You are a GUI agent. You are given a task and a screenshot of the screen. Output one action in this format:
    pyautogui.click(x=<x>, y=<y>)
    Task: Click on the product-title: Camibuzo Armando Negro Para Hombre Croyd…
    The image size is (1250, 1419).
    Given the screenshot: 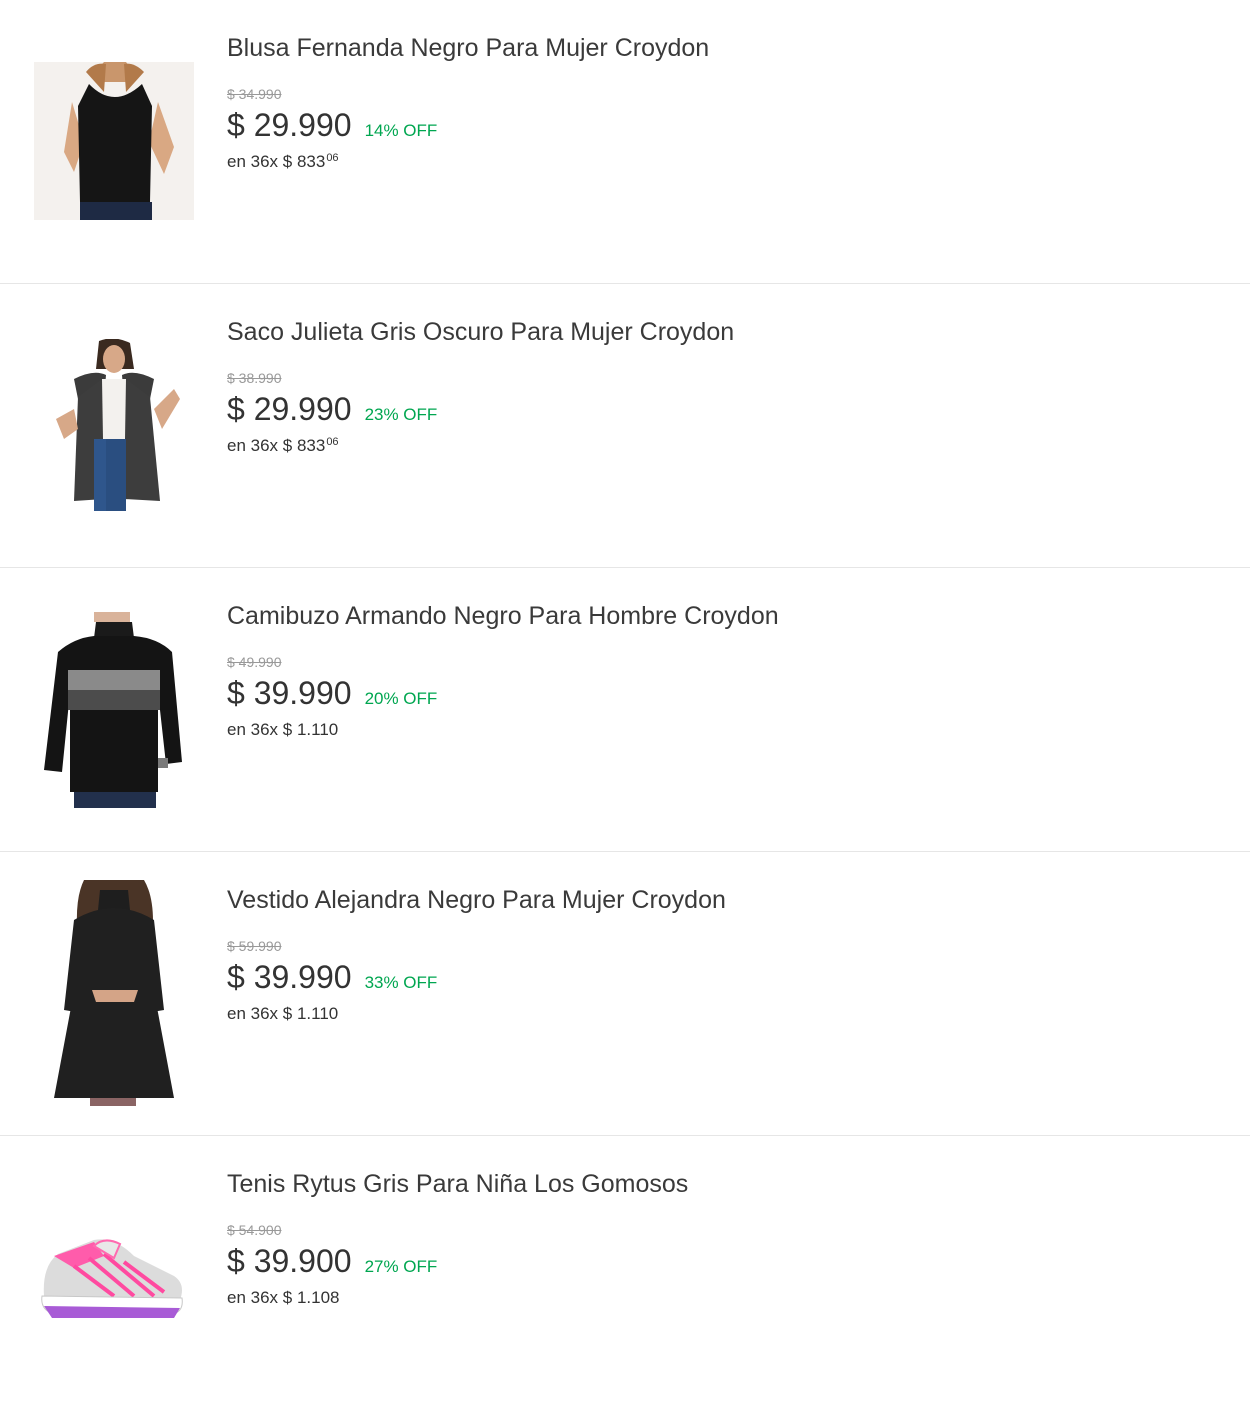 What is the action you would take?
    pyautogui.click(x=723, y=616)
    